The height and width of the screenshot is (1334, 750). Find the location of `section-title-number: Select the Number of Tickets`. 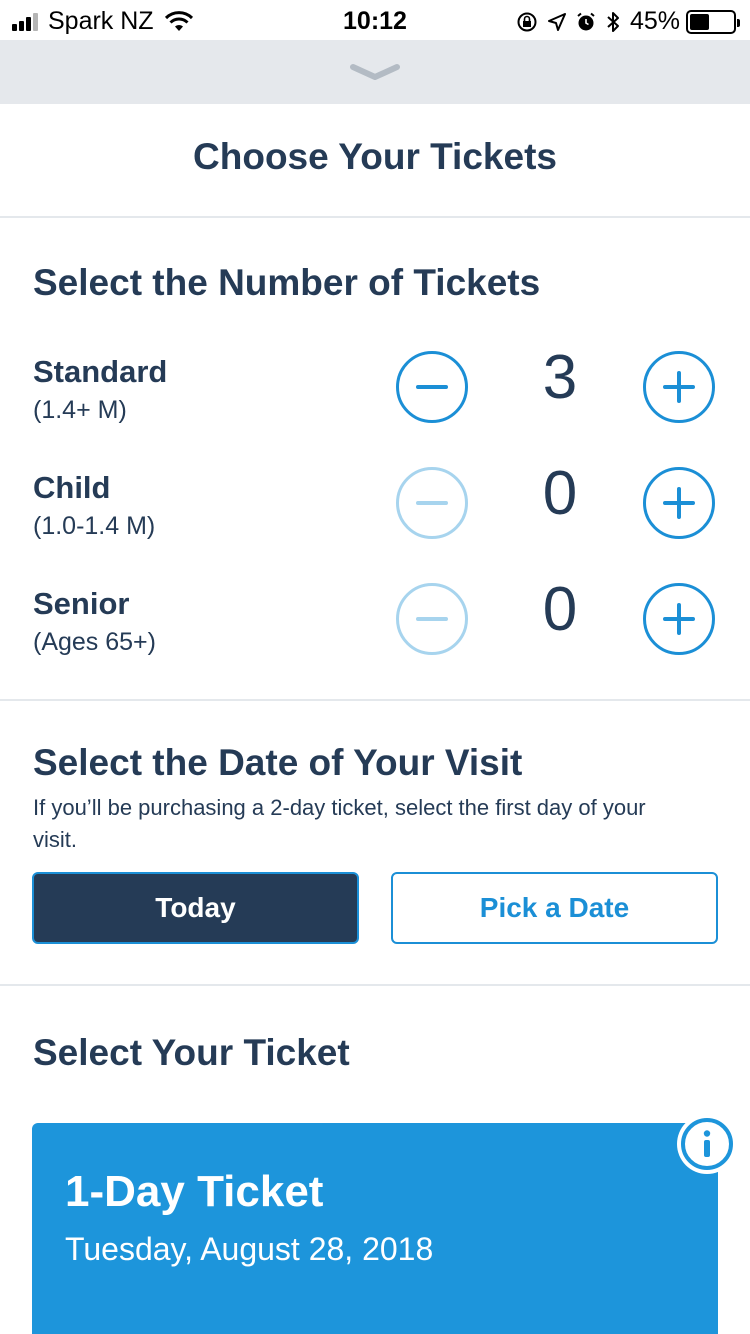

section-title-number: Select the Number of Tickets is located at coordinates (287, 282).